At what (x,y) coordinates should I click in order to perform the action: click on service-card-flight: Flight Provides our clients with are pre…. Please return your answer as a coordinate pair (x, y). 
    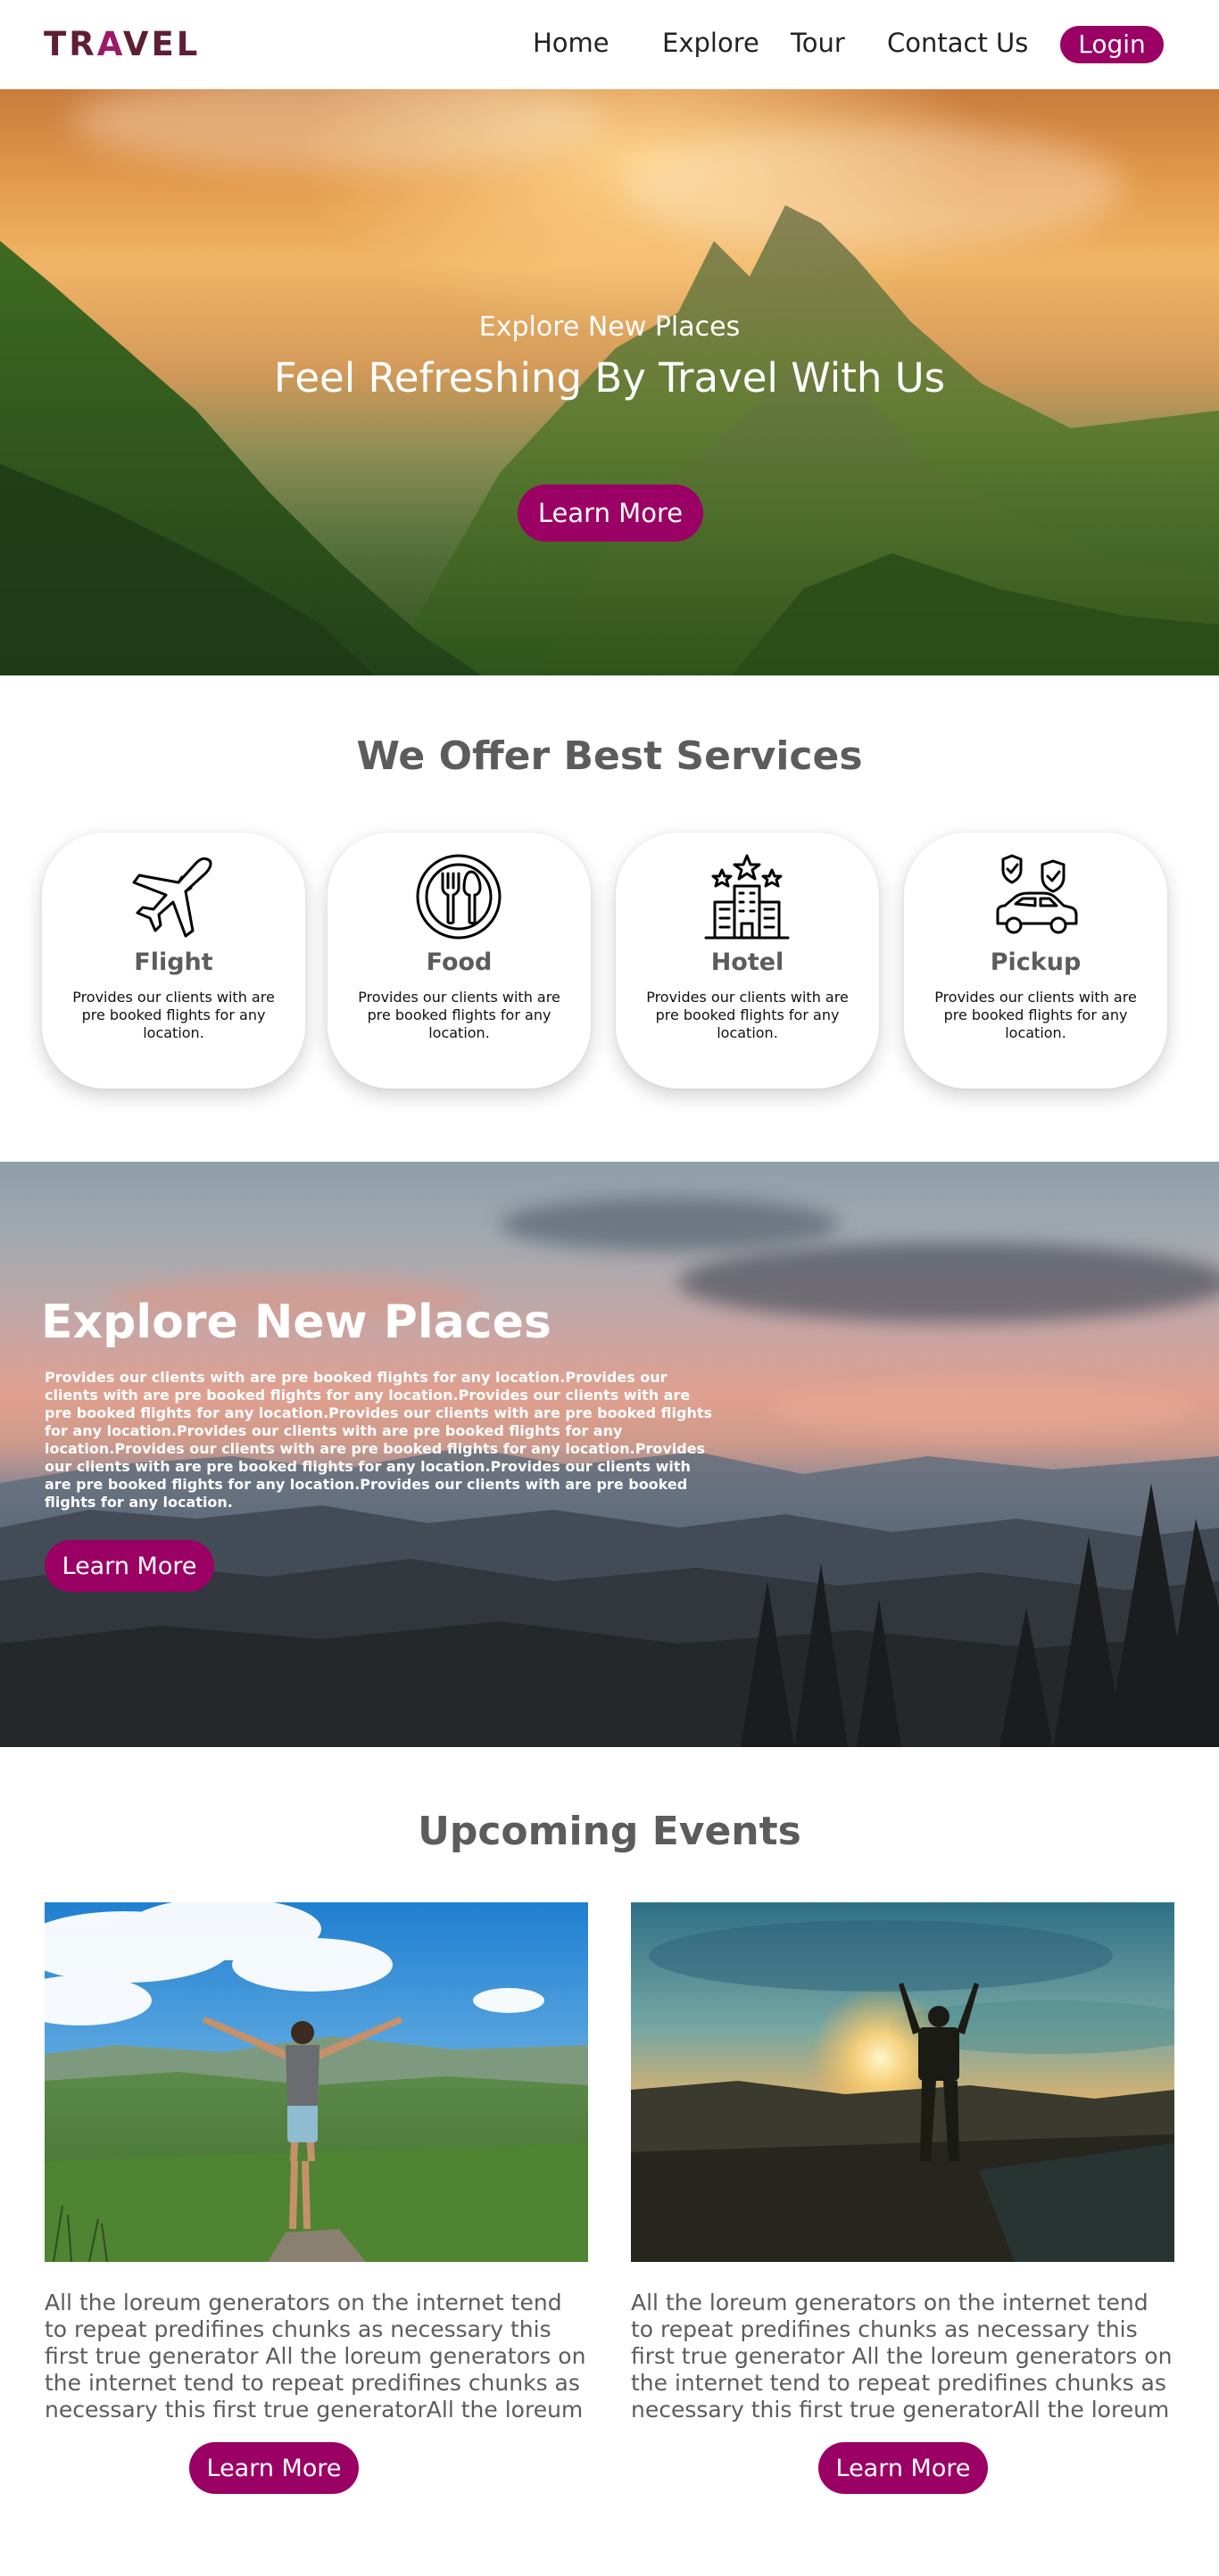
    Looking at the image, I should click on (173, 960).